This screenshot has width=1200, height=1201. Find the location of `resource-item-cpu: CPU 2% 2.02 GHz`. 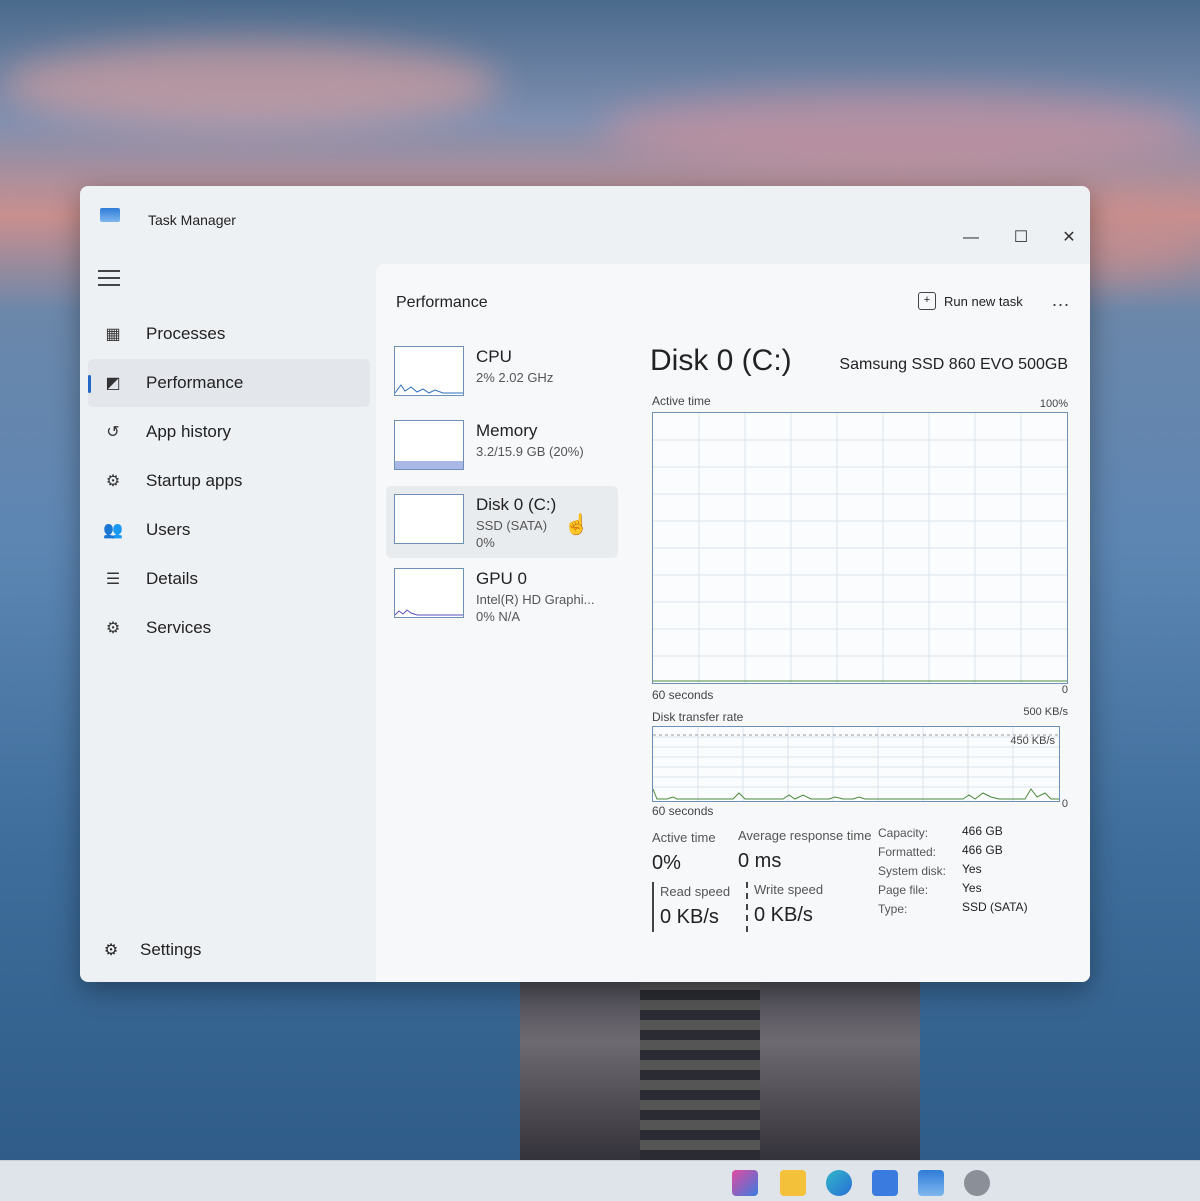

resource-item-cpu: CPU 2% 2.02 GHz is located at coordinates (502, 374).